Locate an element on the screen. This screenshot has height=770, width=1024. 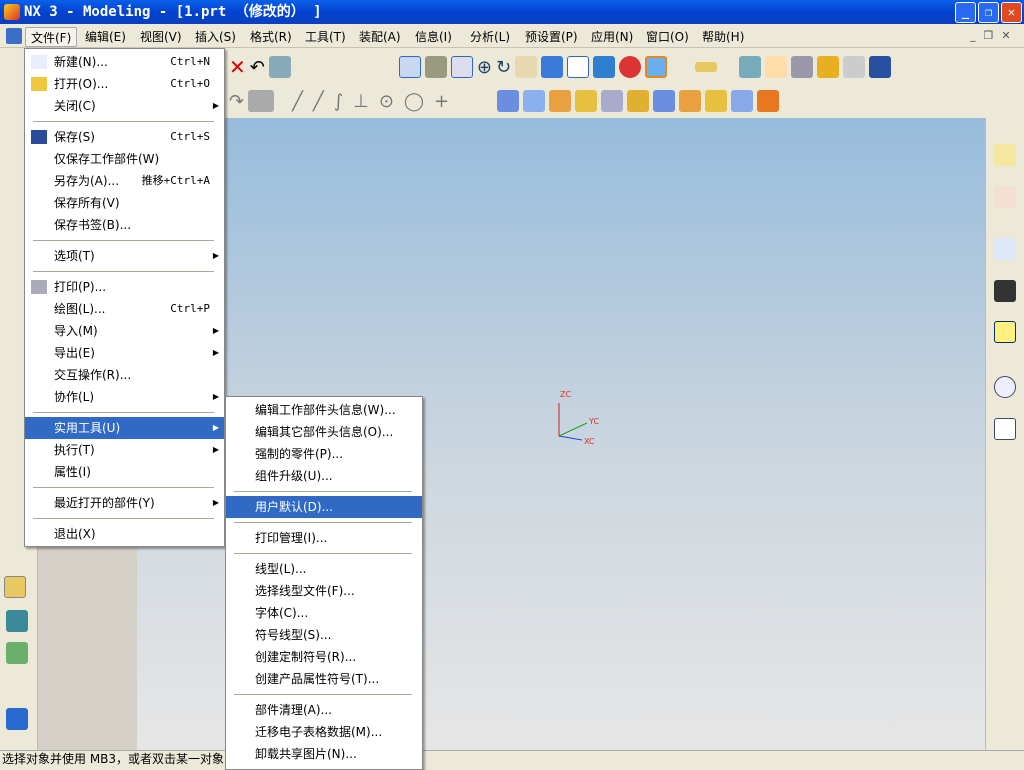
menu-item: 属性(I) is located at coordinates (124, 472).